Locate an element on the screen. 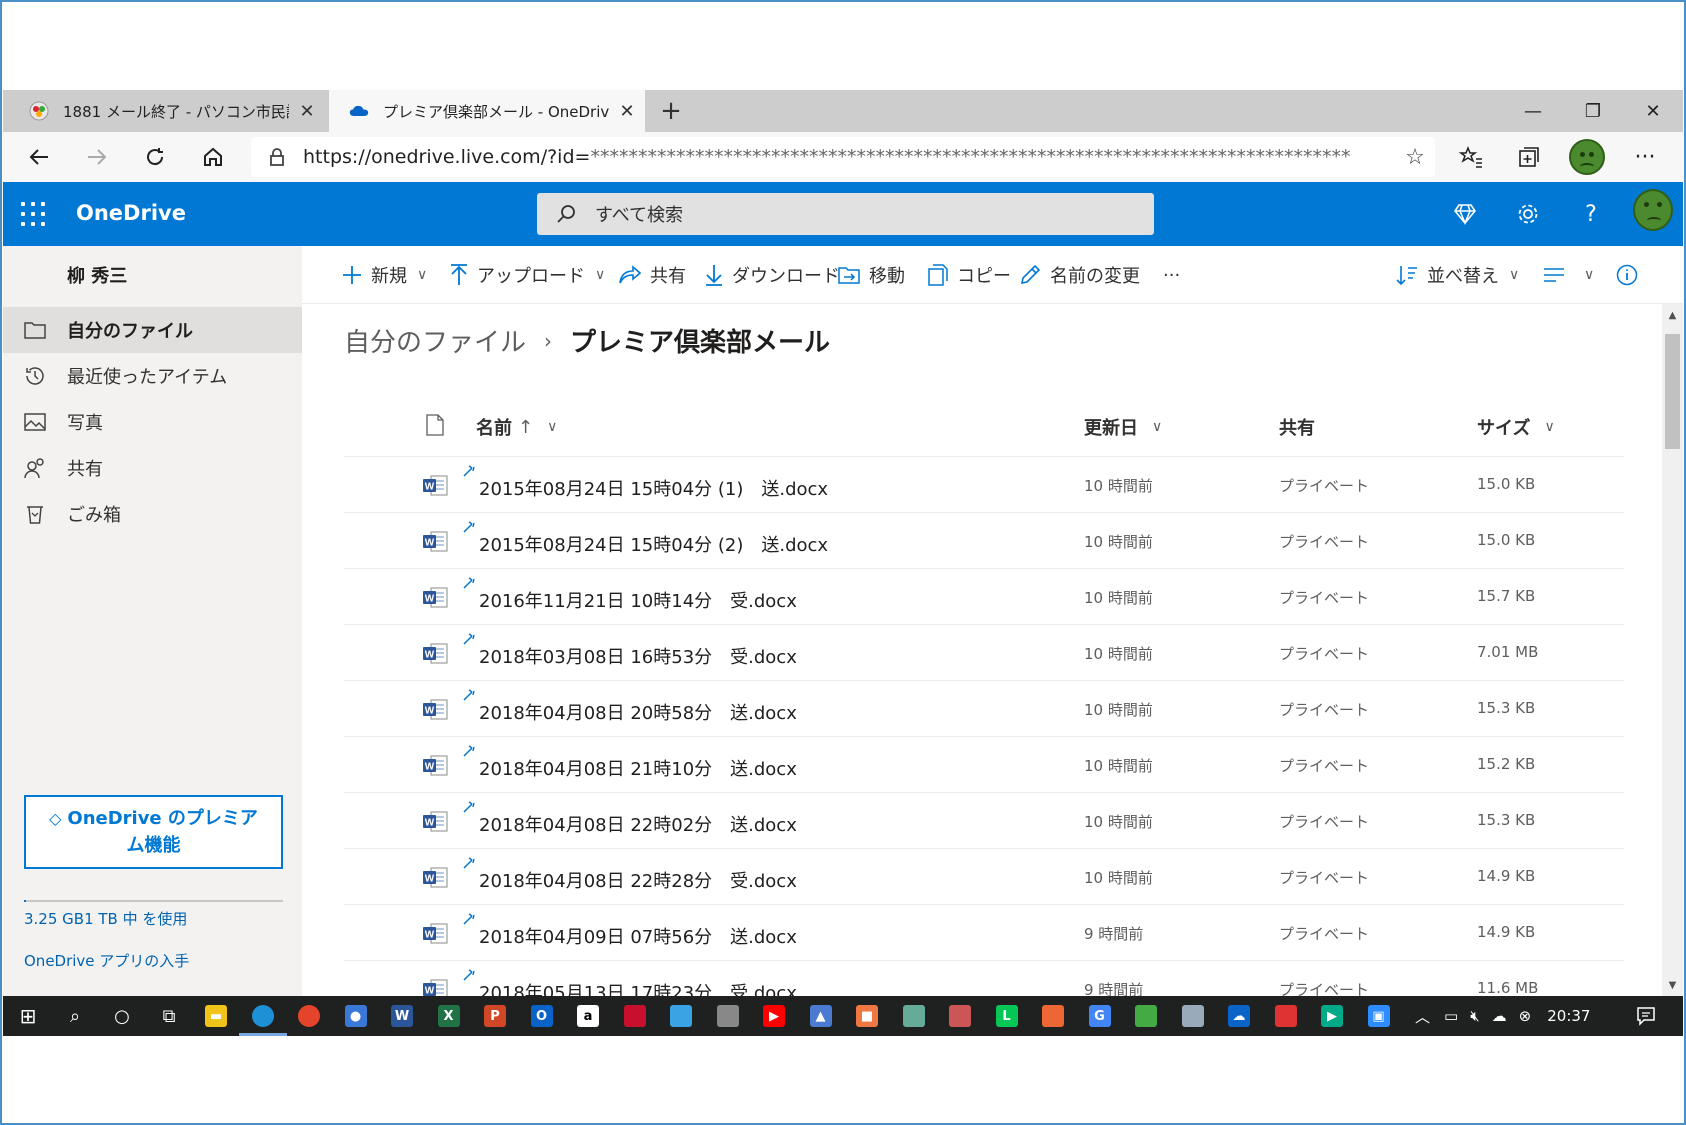  scroll-down-arrow-icon: ▼ is located at coordinates (1672, 985).